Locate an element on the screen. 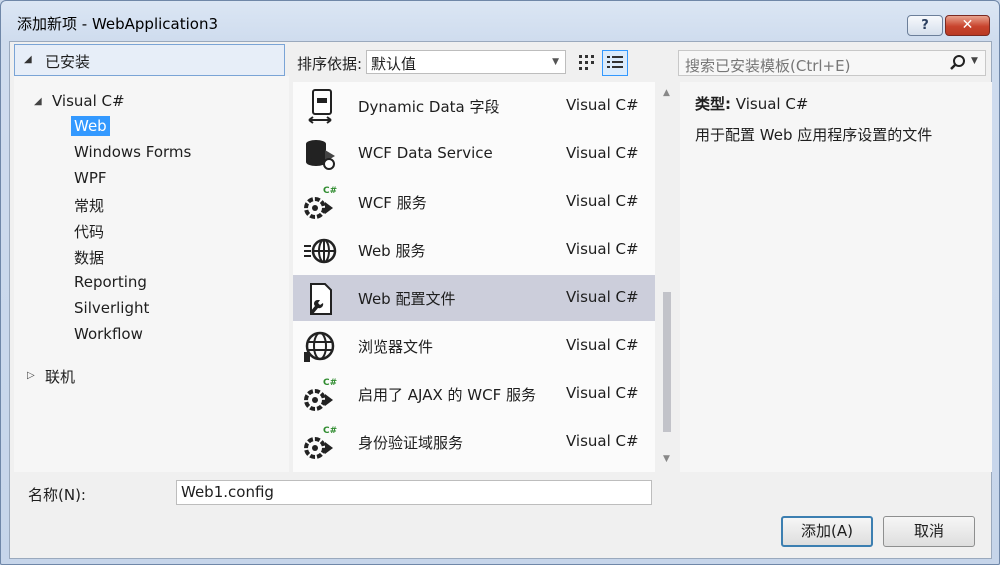 This screenshot has height=565, width=1000. expand-down-icon: ◢ is located at coordinates (38, 101).